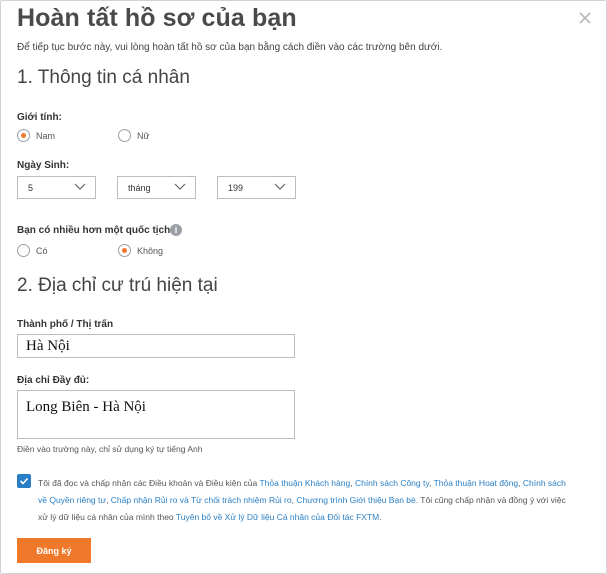 The height and width of the screenshot is (574, 607). I want to click on link-refer-friend: Chương trình Giới thiệu Bạn bè, so click(355, 500).